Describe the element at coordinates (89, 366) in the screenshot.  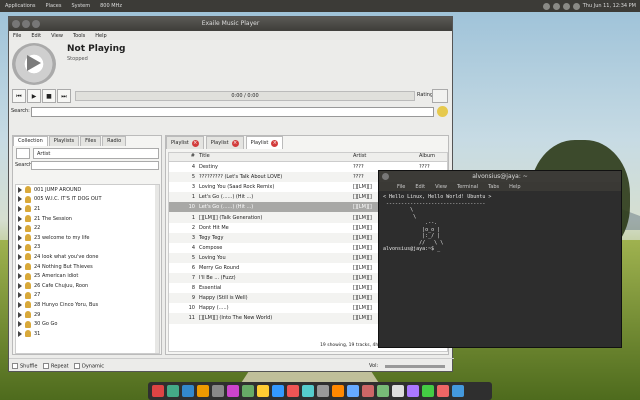
I see `dynamic-toggle: Dynamic` at that location.